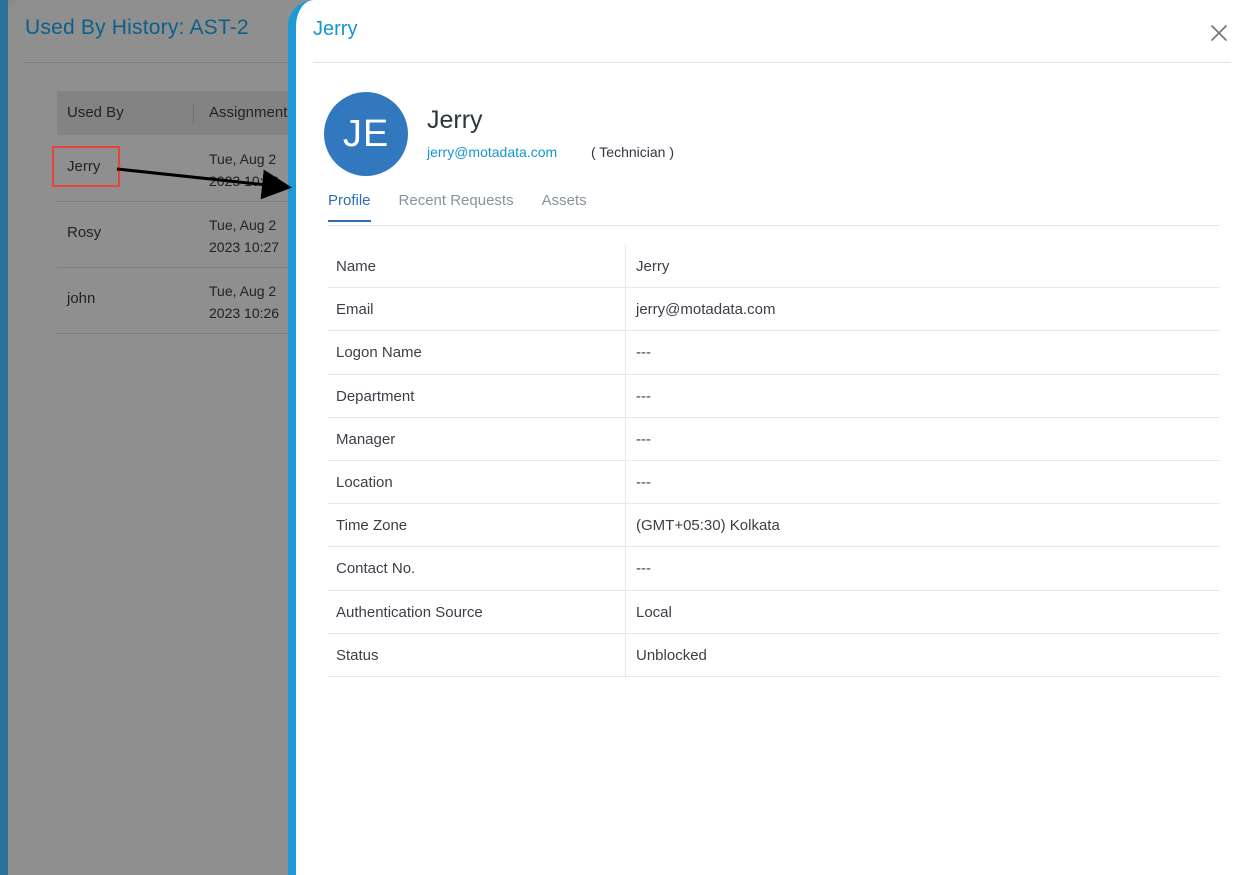  I want to click on table-row: Contact No. ---, so click(774, 569).